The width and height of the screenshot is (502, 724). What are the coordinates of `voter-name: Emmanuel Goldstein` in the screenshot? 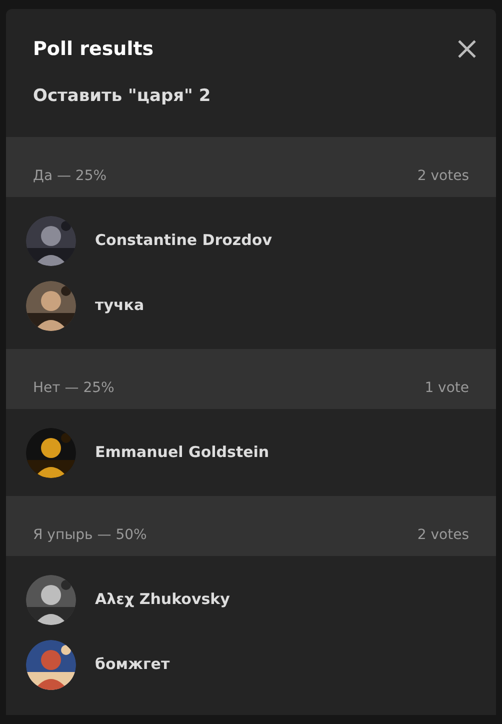 It's located at (182, 452).